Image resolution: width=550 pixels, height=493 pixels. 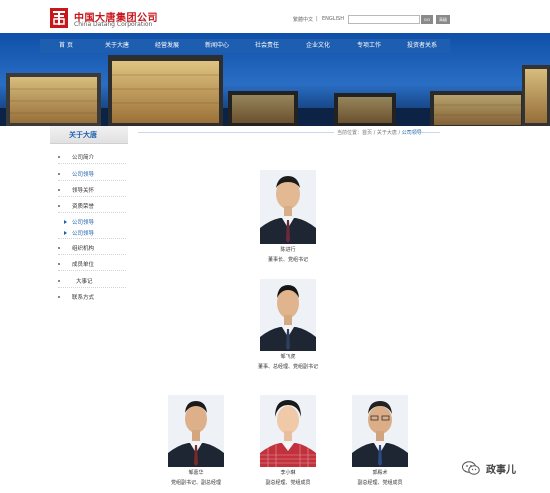 I want to click on sidebar-item-leaders: 公司领导, so click(x=76, y=174).